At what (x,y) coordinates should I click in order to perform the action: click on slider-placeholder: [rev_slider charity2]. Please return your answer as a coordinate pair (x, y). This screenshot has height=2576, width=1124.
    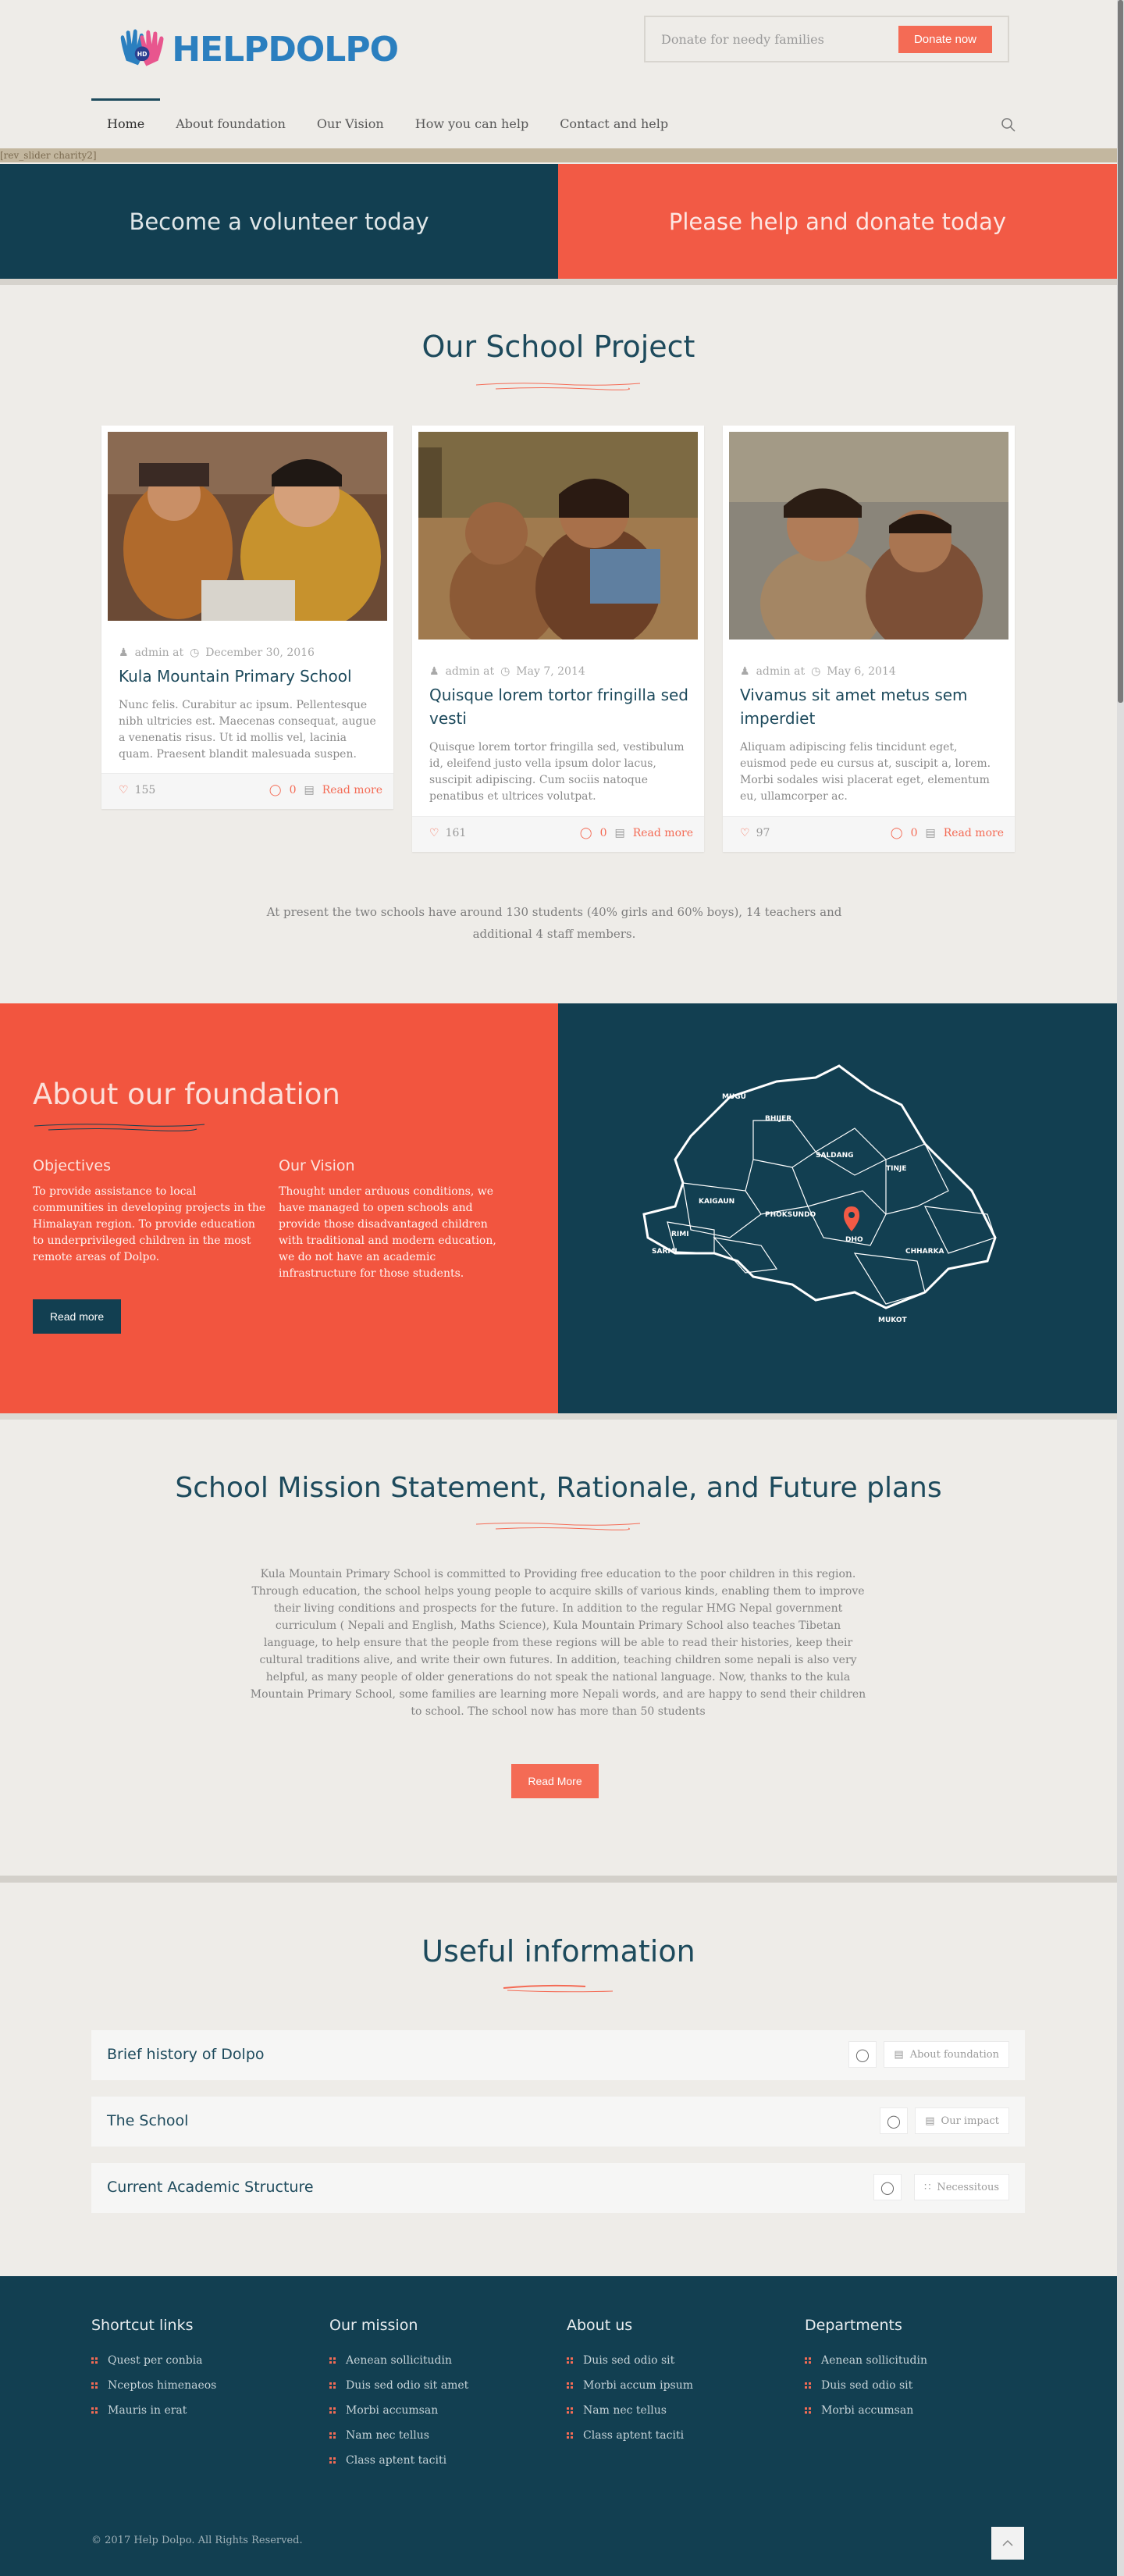
    Looking at the image, I should click on (558, 155).